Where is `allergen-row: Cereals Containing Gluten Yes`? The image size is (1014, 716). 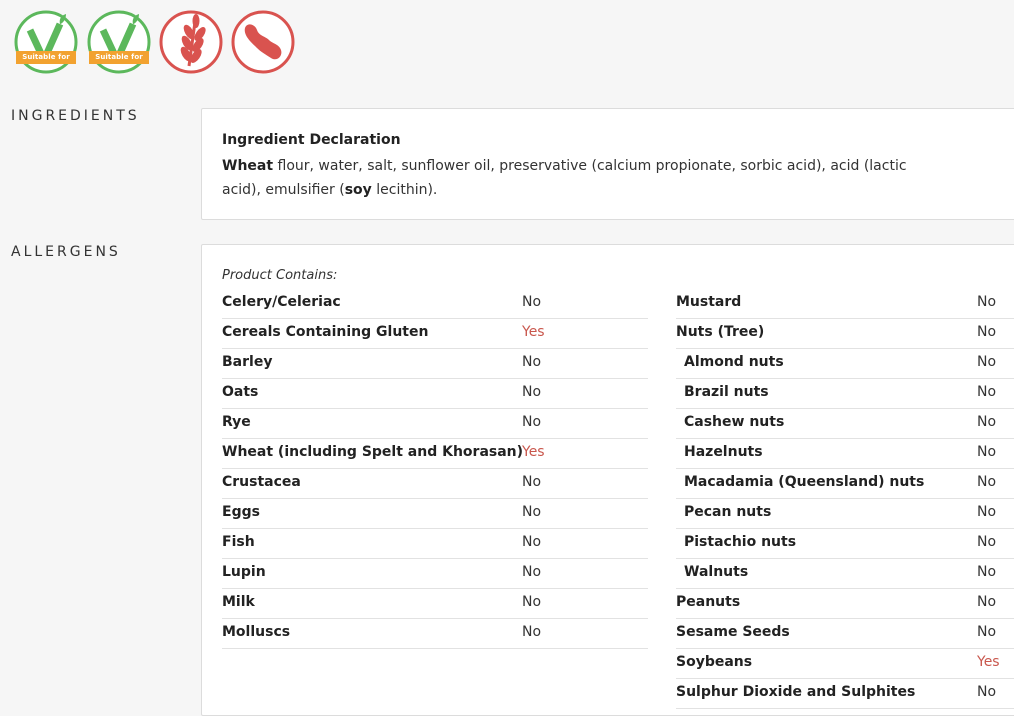 allergen-row: Cereals Containing Gluten Yes is located at coordinates (435, 334).